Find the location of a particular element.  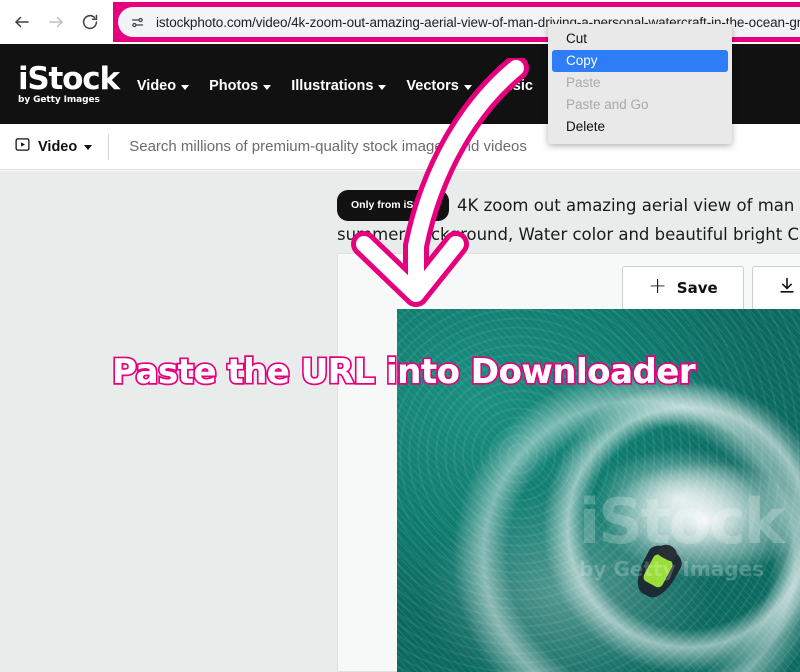

save-button: + Save is located at coordinates (683, 288).